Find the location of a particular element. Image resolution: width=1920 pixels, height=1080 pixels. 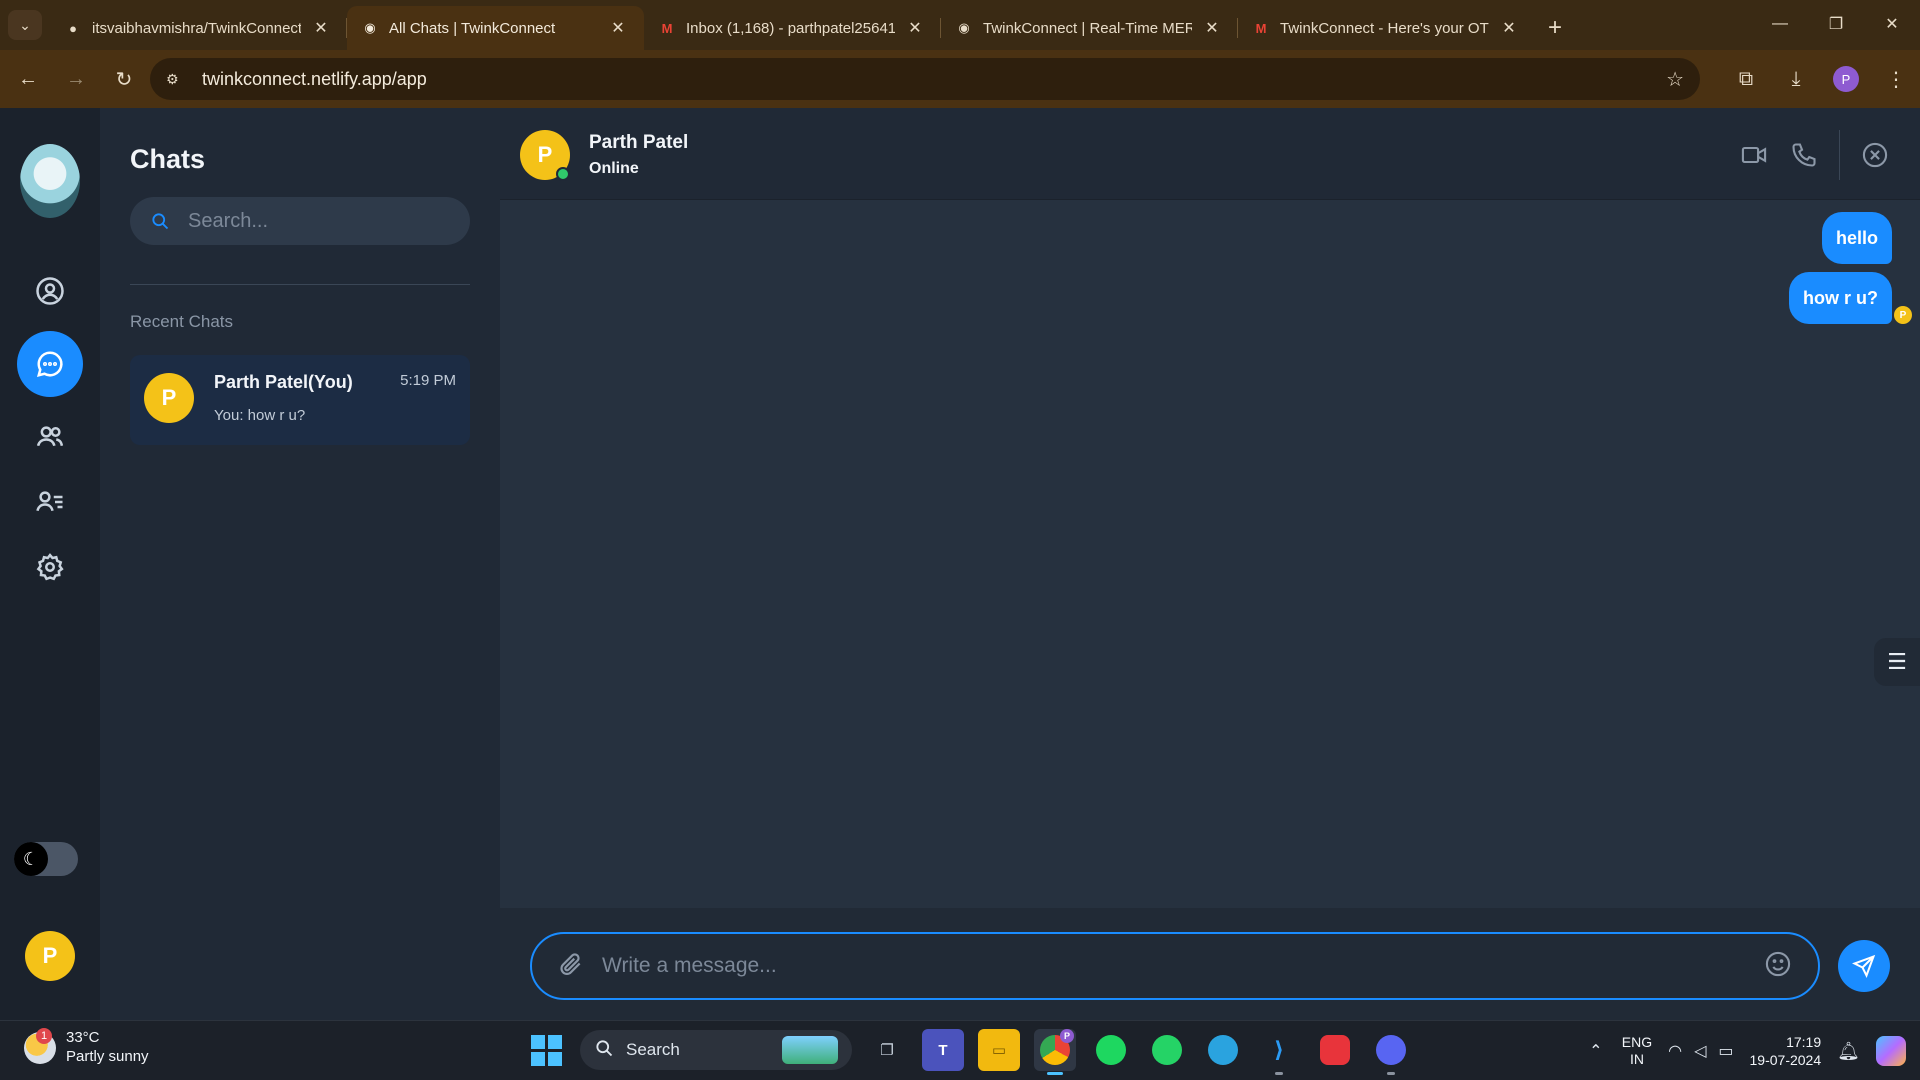

search-input is located at coordinates (313, 221).